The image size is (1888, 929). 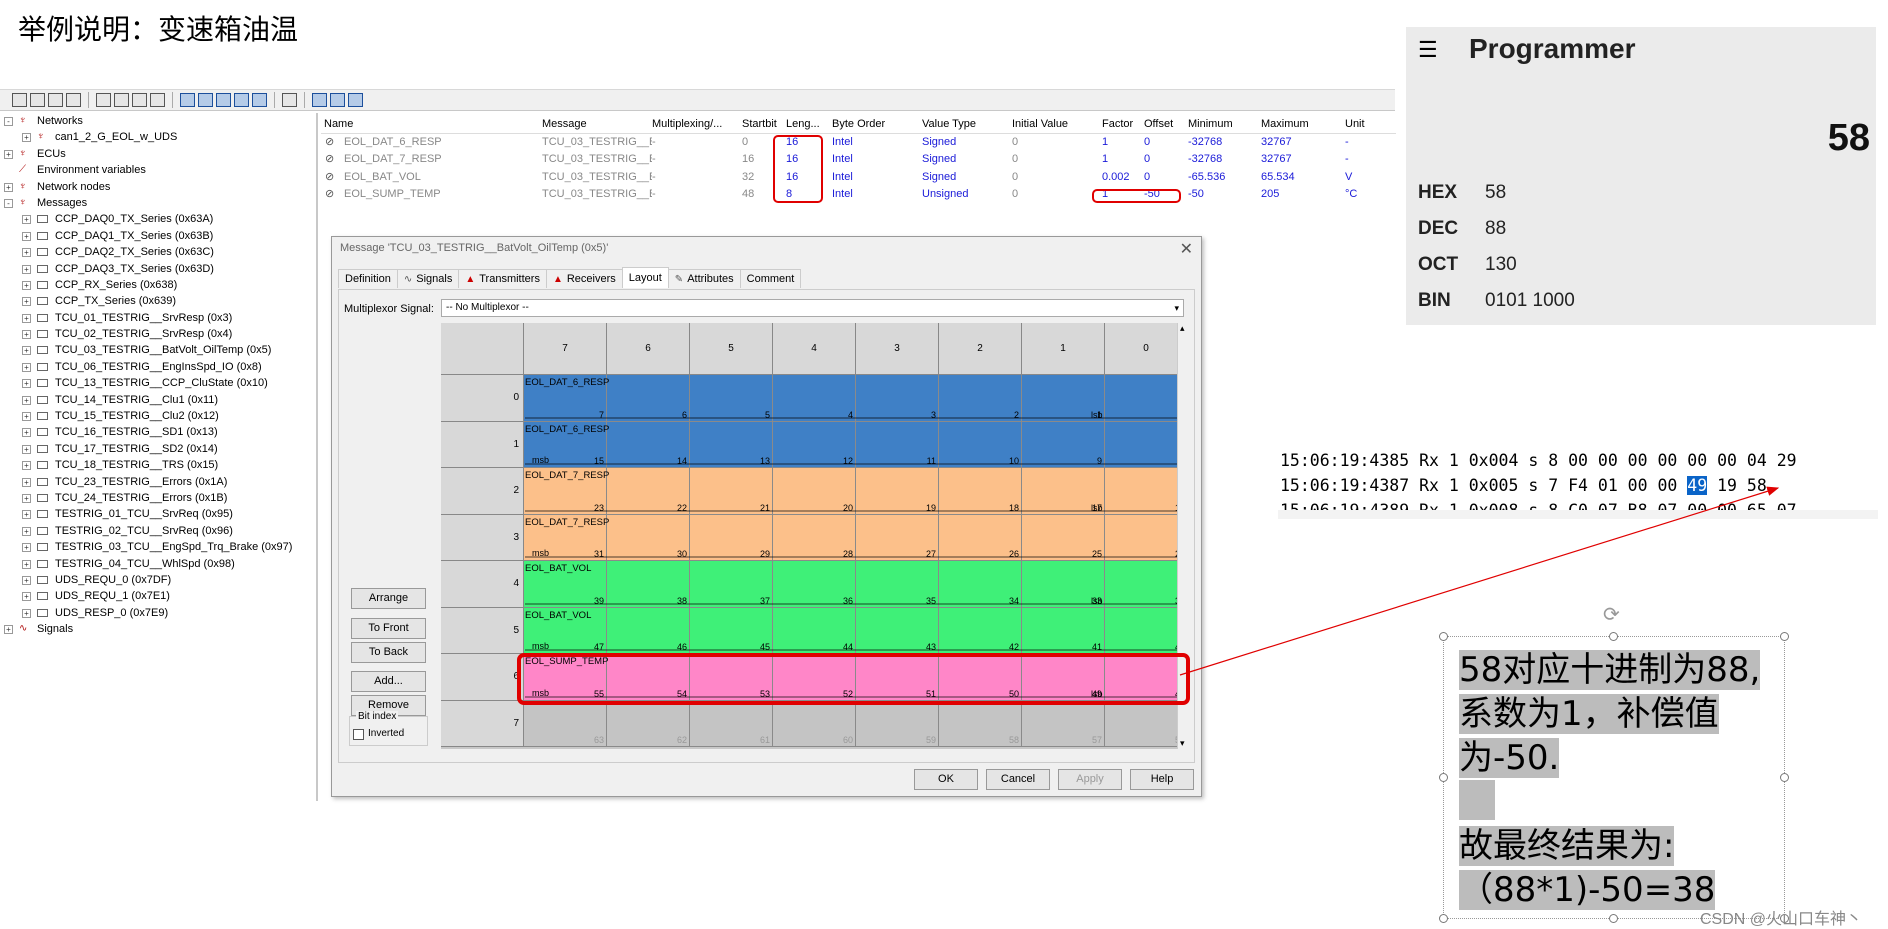 I want to click on bit-cell: 21, so click(x=731, y=491).